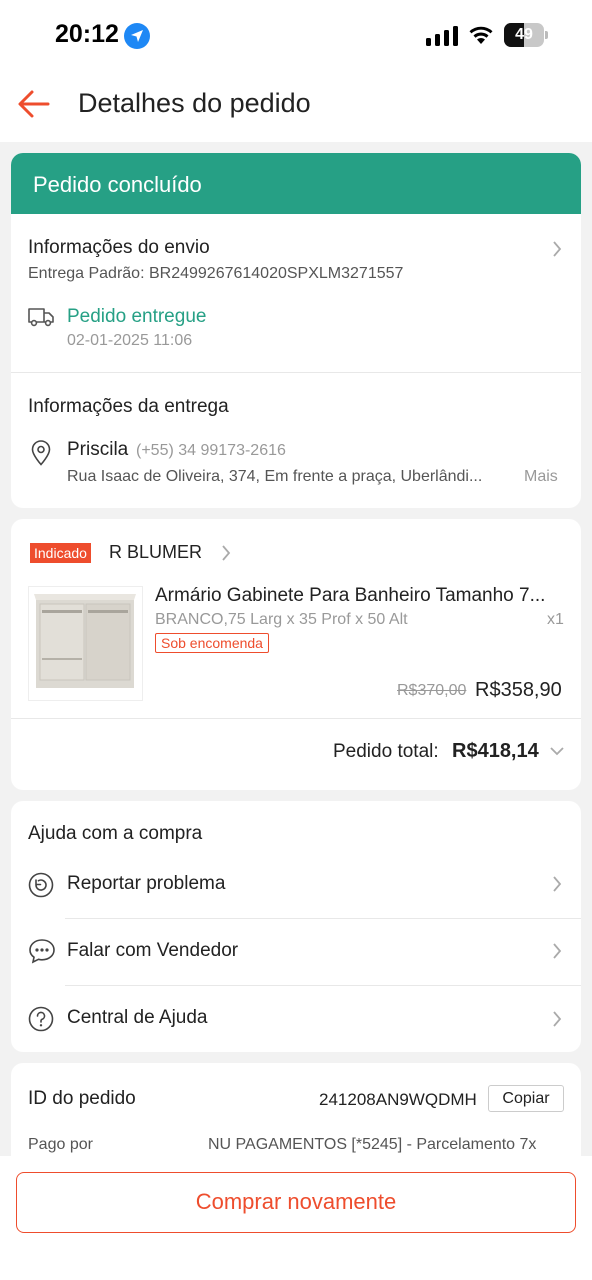 The height and width of the screenshot is (1280, 592). Describe the element at coordinates (546, 35) in the screenshot. I see `battery-tip` at that location.